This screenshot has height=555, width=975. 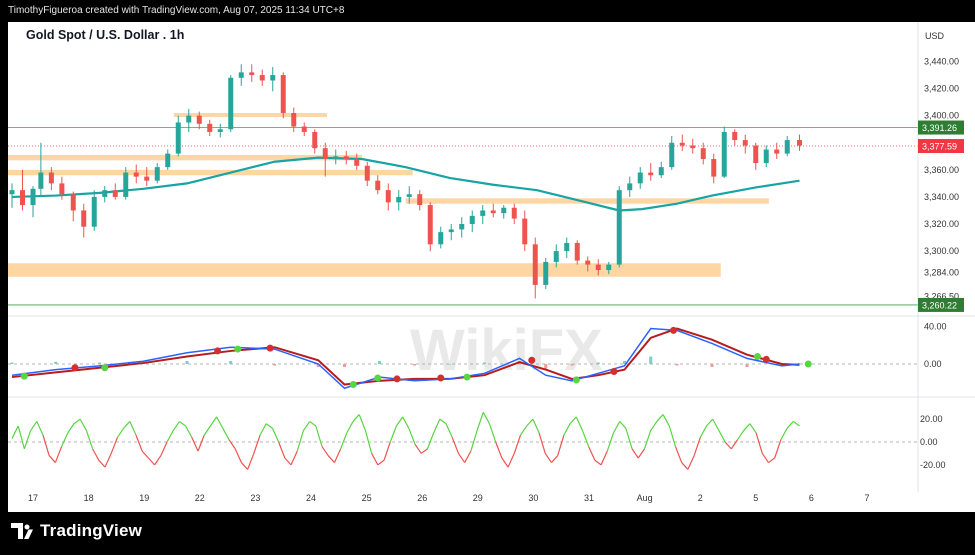 What do you see at coordinates (33, 498) in the screenshot?
I see `time-tick-label: 17` at bounding box center [33, 498].